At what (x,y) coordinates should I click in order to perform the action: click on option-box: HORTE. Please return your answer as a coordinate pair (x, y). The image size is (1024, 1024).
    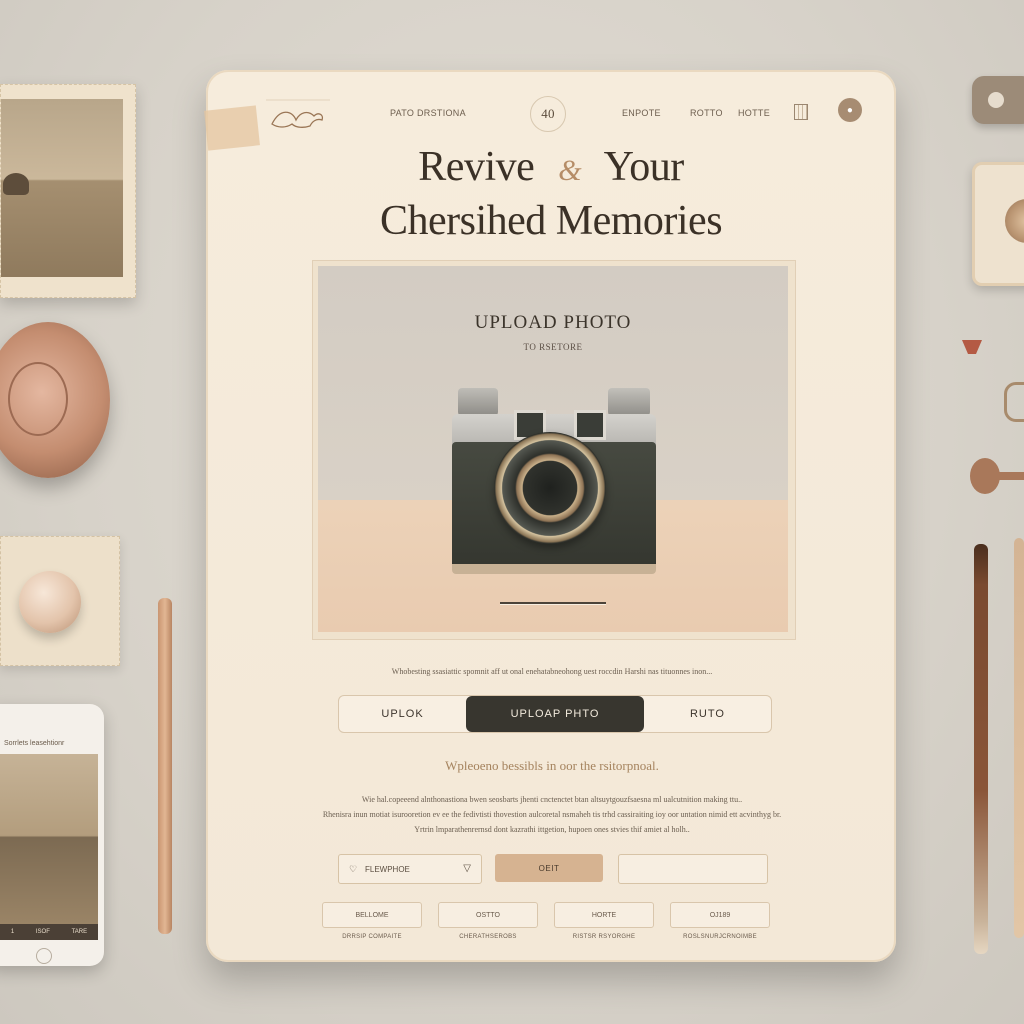
    Looking at the image, I should click on (604, 915).